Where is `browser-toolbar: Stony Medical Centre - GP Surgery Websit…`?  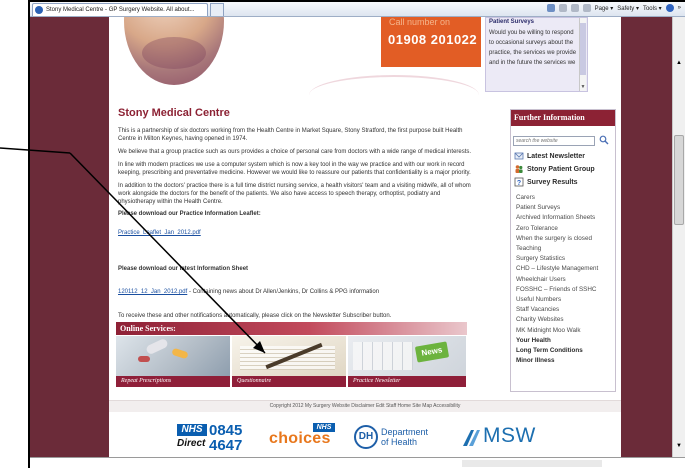 browser-toolbar: Stony Medical Centre - GP Surgery Websit… is located at coordinates (357, 9).